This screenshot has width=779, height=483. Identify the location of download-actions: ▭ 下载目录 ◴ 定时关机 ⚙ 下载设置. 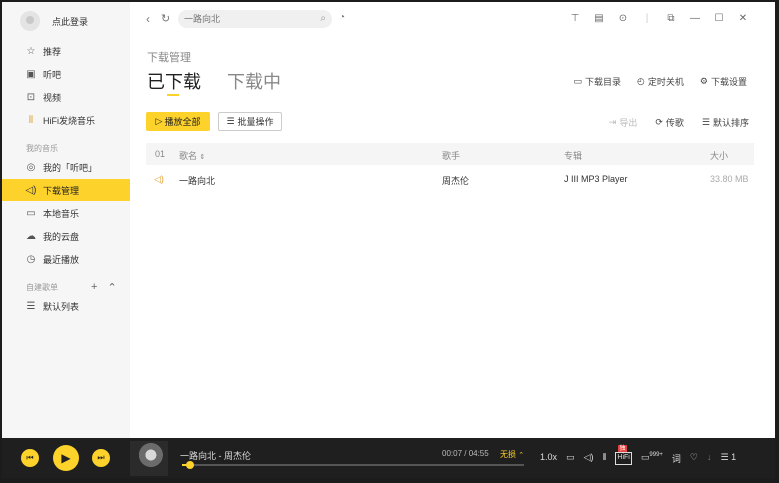
(661, 81).